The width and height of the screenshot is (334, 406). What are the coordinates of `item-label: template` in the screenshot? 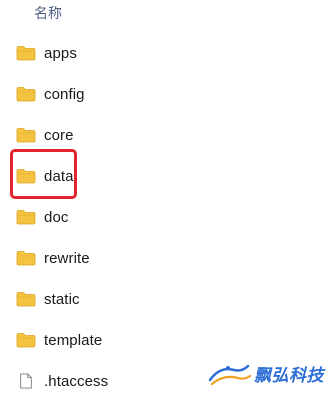 It's located at (73, 340).